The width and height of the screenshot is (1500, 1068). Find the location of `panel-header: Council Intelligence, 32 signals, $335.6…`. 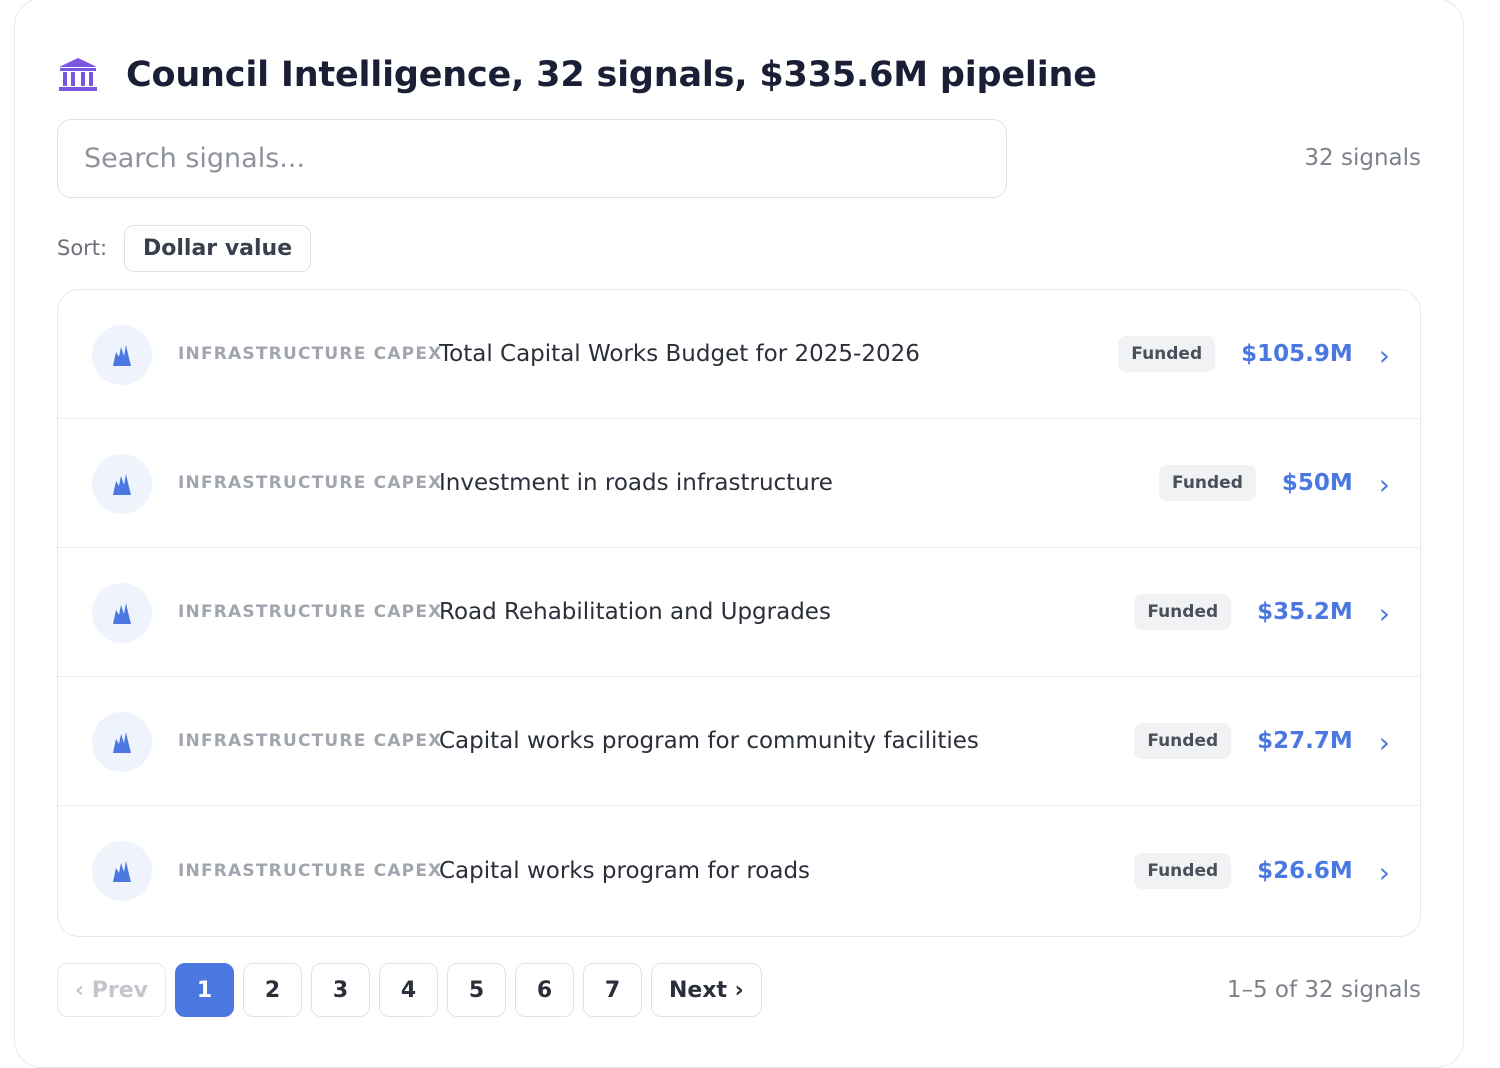

panel-header: Council Intelligence, 32 signals, $335.6… is located at coordinates (577, 75).